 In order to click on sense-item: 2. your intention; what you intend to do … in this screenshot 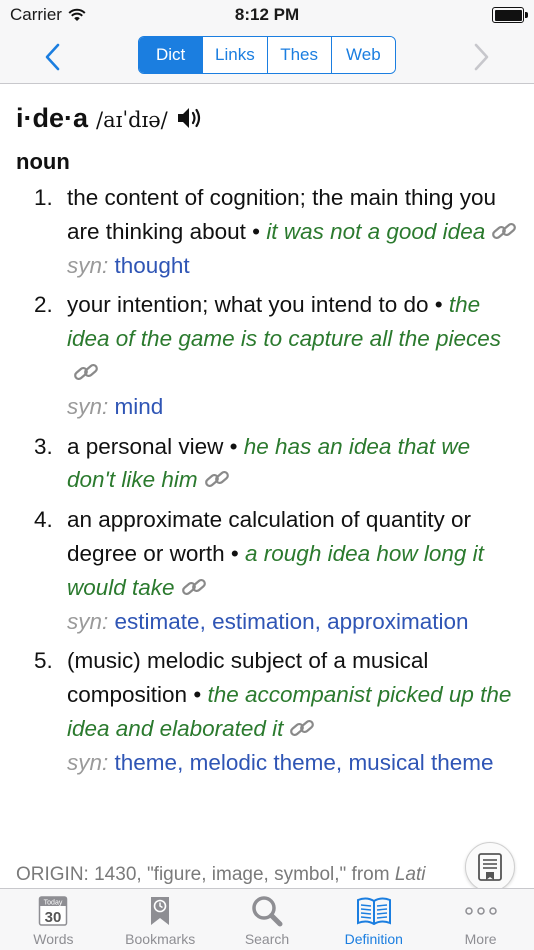, I will do `click(267, 355)`.